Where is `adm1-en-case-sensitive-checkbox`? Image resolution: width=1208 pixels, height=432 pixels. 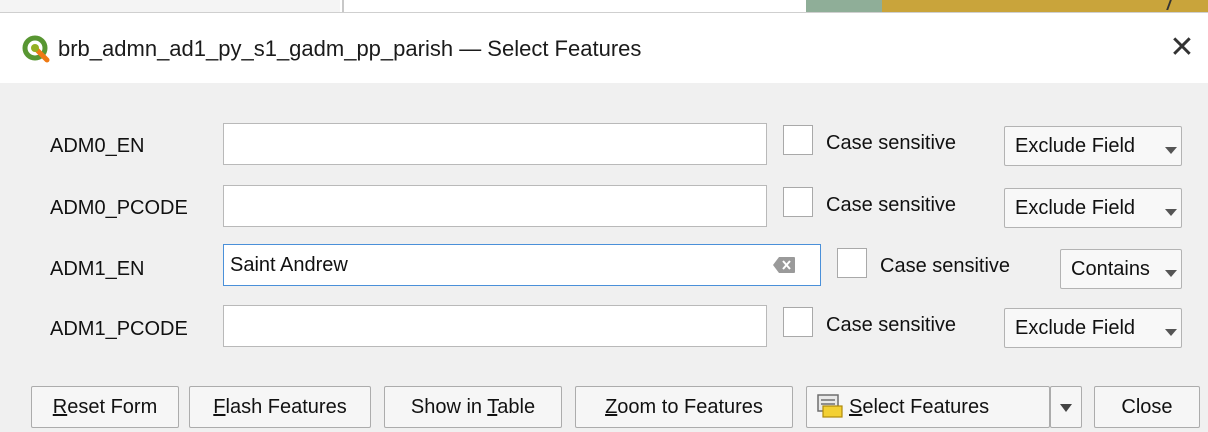
adm1-en-case-sensitive-checkbox is located at coordinates (852, 263).